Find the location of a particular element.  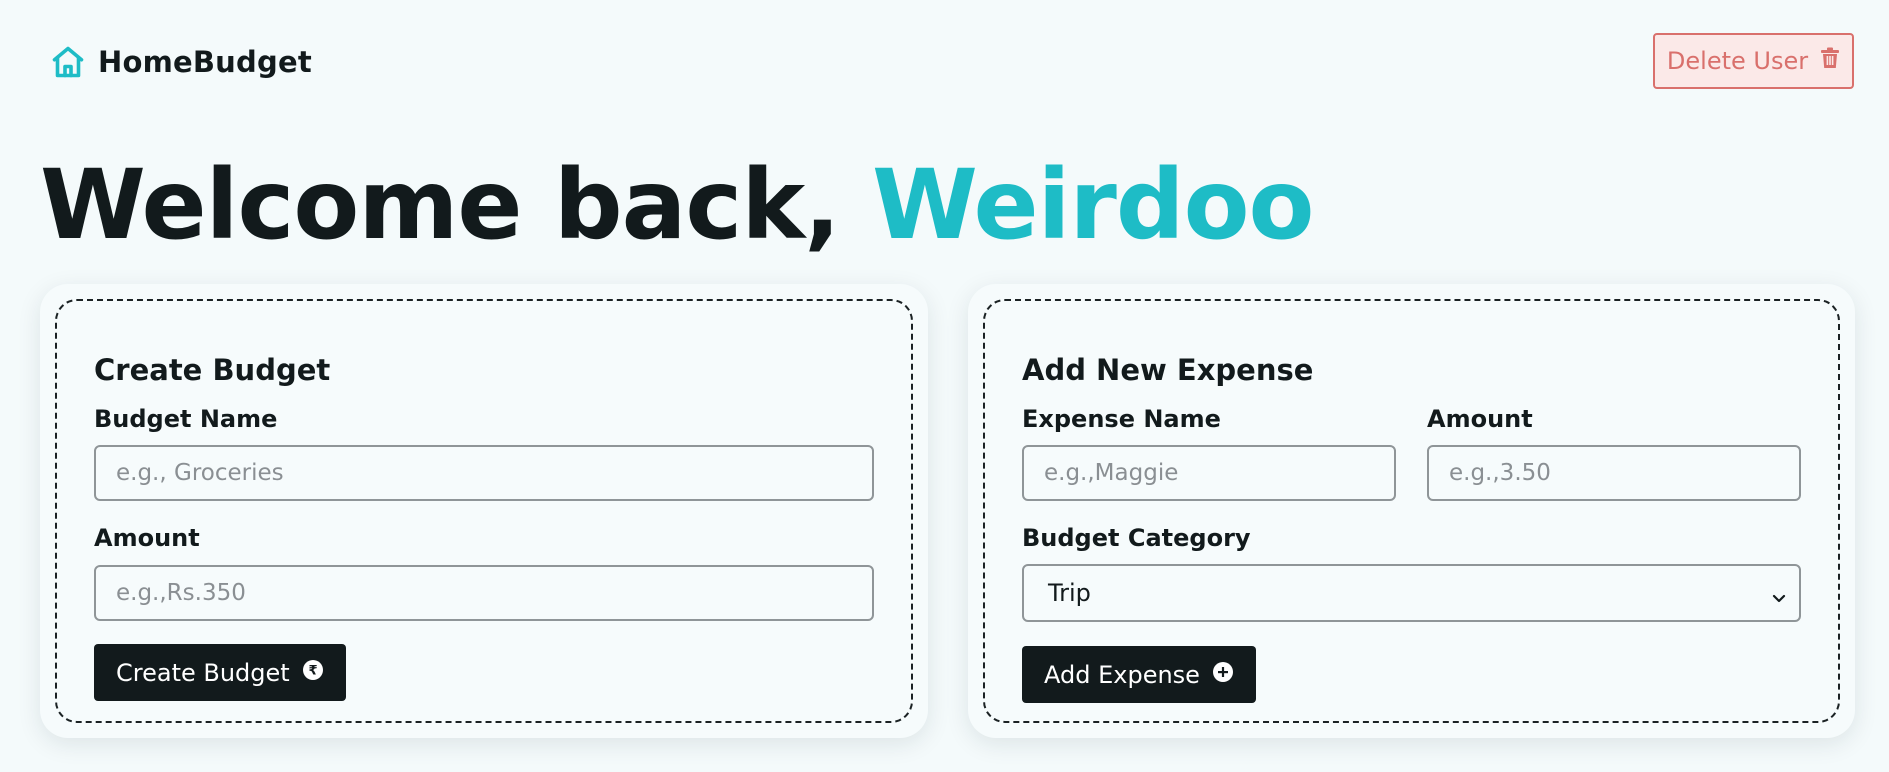

expense-name-input is located at coordinates (1209, 473).